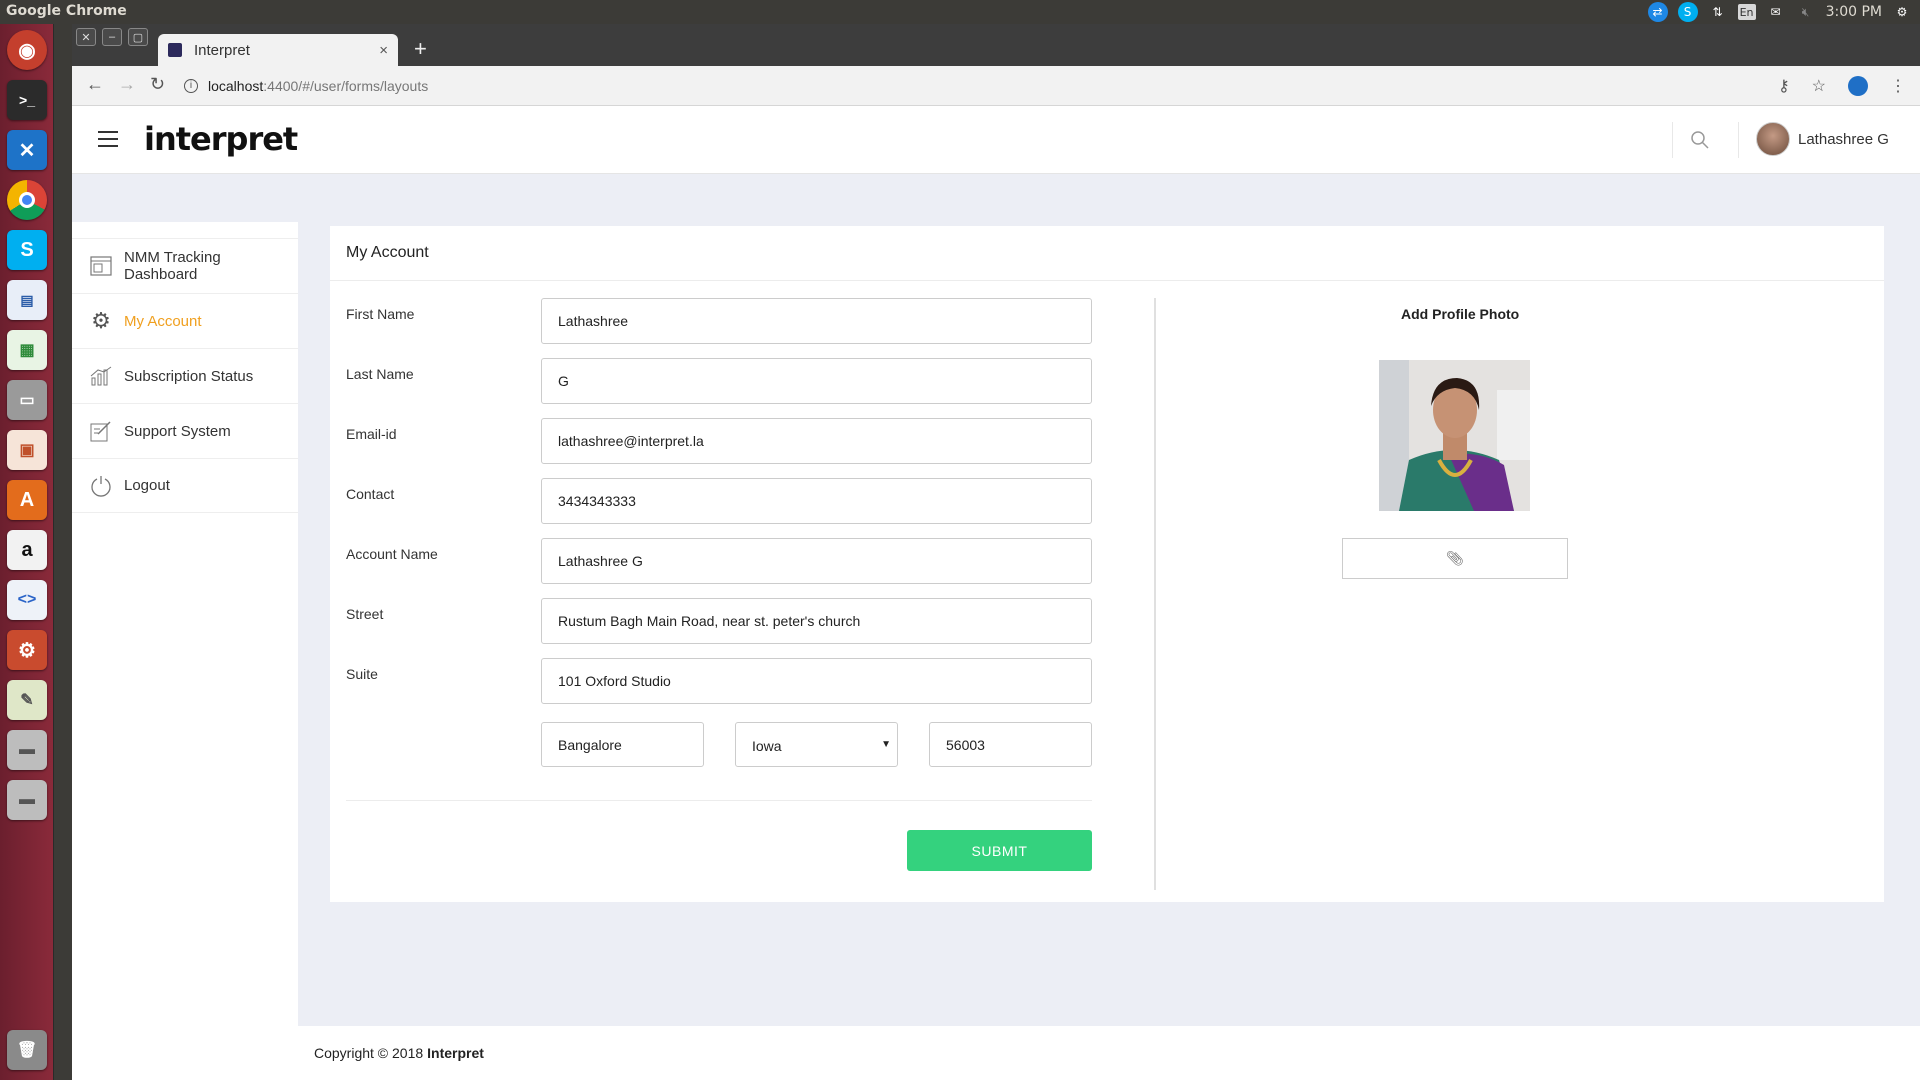 The height and width of the screenshot is (1080, 1920). I want to click on form-divider, so click(719, 800).